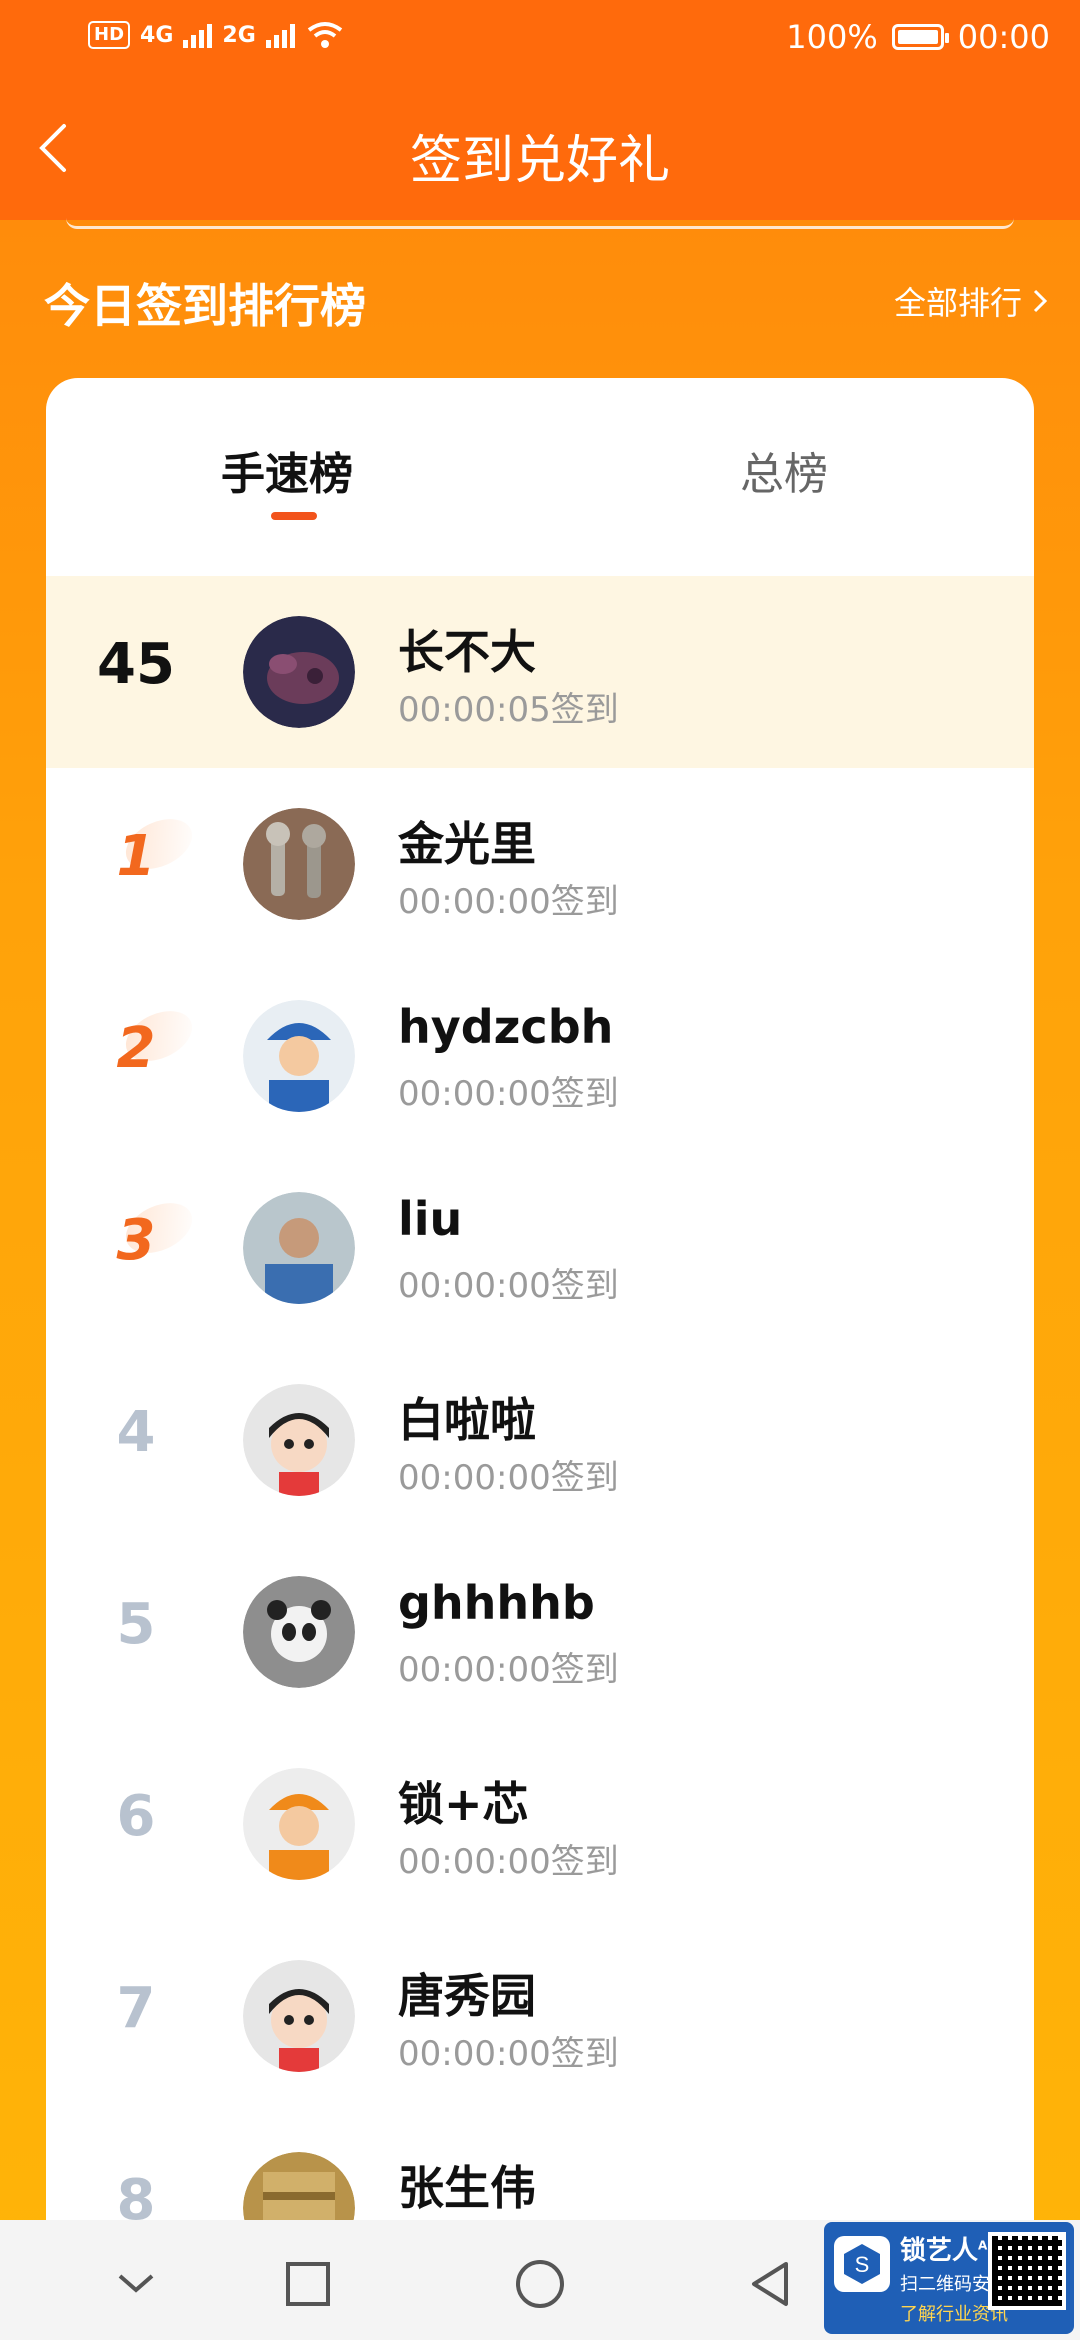  I want to click on network-indicators: HD 4G 2G, so click(216, 35).